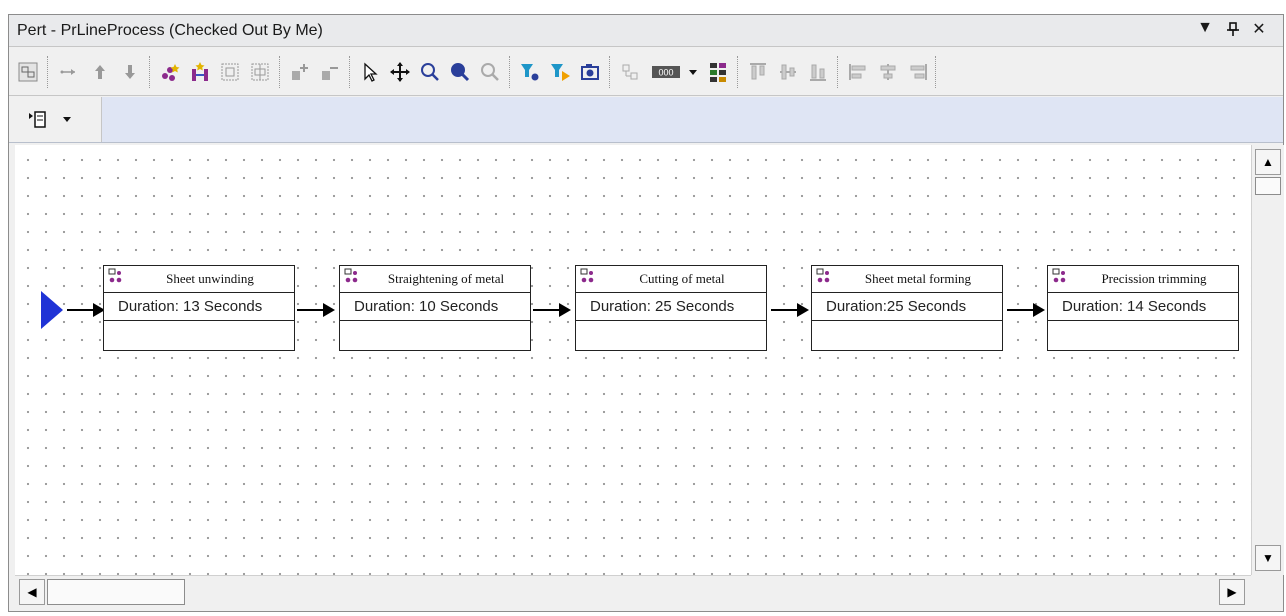 This screenshot has width=1286, height=616. Describe the element at coordinates (370, 72) in the screenshot. I see `select-pointer-icon` at that location.